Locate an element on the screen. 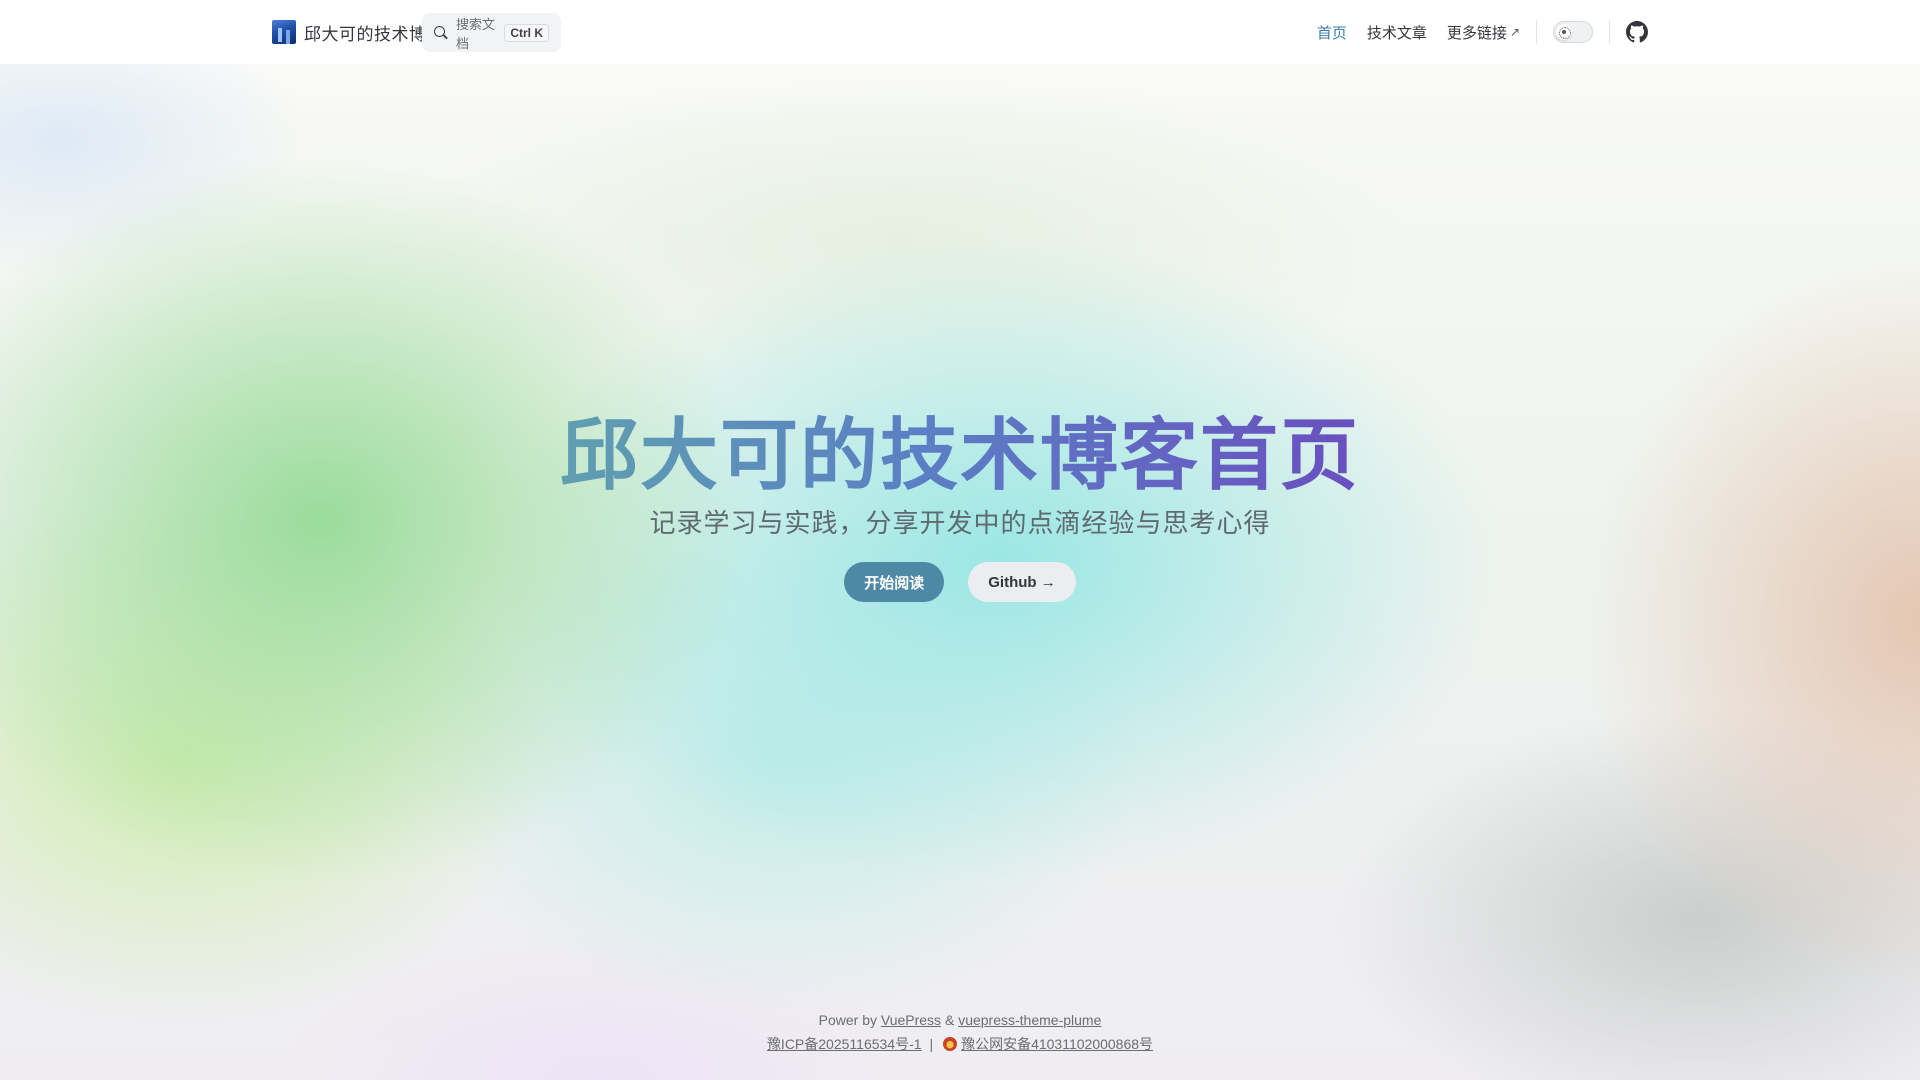 The image size is (1920, 1080). nav-link-more: 更多链接 ↗ is located at coordinates (1483, 32).